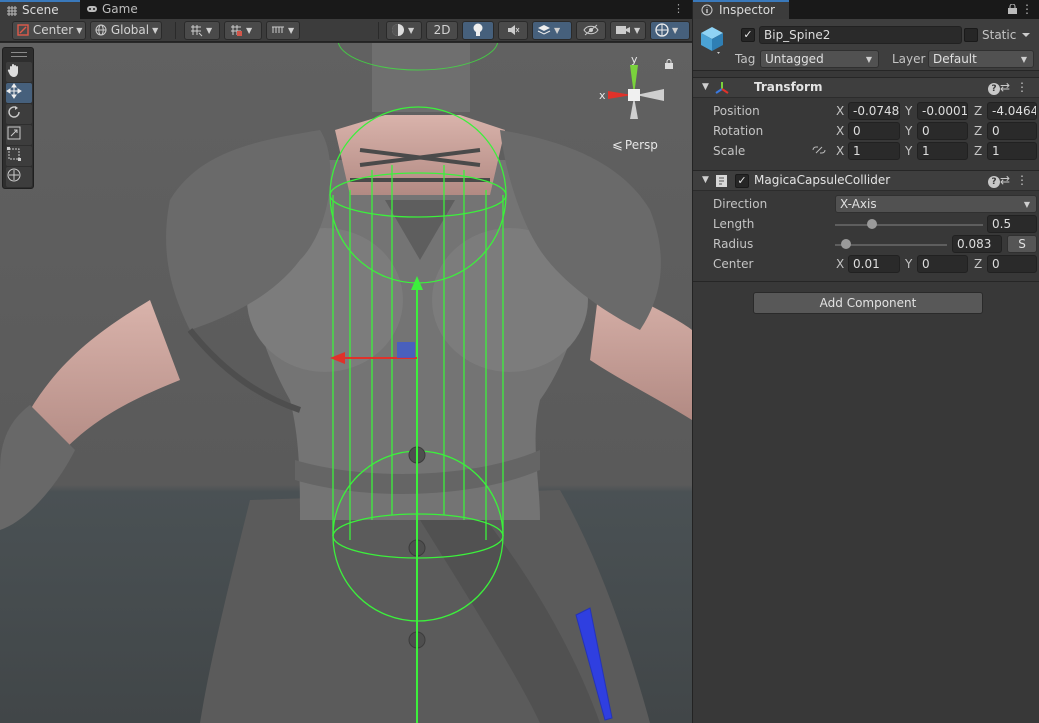 Image resolution: width=1039 pixels, height=723 pixels. I want to click on pivot-rotation-dropdown: Global ▼, so click(126, 30).